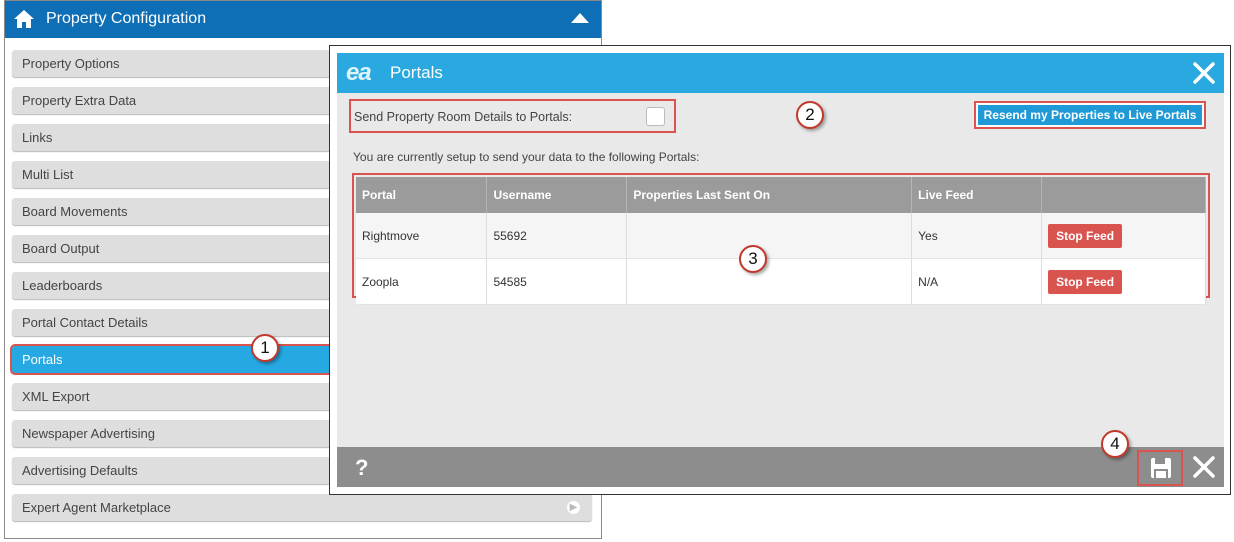 The height and width of the screenshot is (542, 1234). I want to click on table-row: Zoopla 54585 N/A Stop Feed, so click(781, 281).